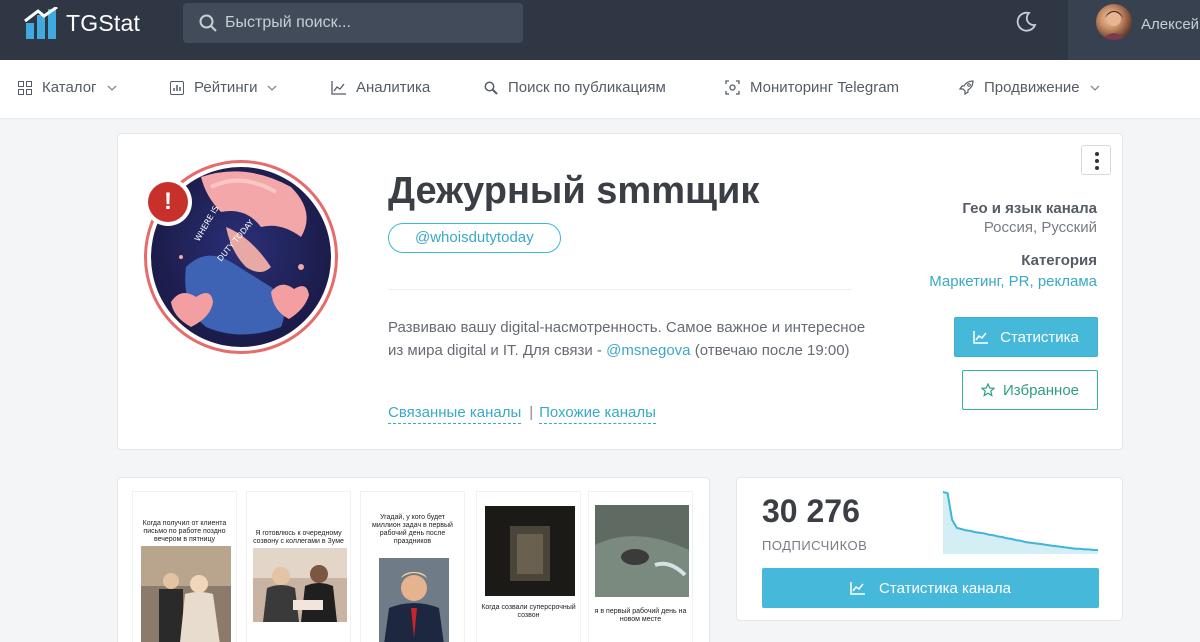 The width and height of the screenshot is (1200, 642). Describe the element at coordinates (1114, 22) in the screenshot. I see `user-avatar` at that location.